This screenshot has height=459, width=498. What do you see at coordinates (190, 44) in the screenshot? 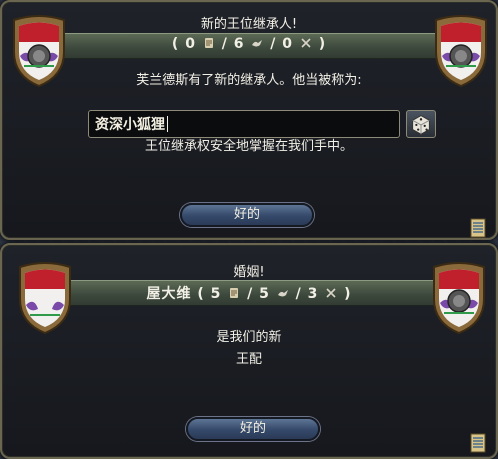
I see `heir-admin-value: 0` at bounding box center [190, 44].